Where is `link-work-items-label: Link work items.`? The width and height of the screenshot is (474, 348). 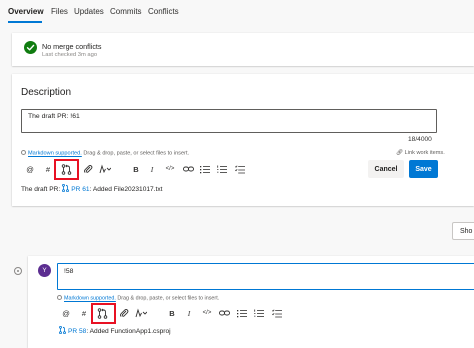
link-work-items-label: Link work items. is located at coordinates (425, 153).